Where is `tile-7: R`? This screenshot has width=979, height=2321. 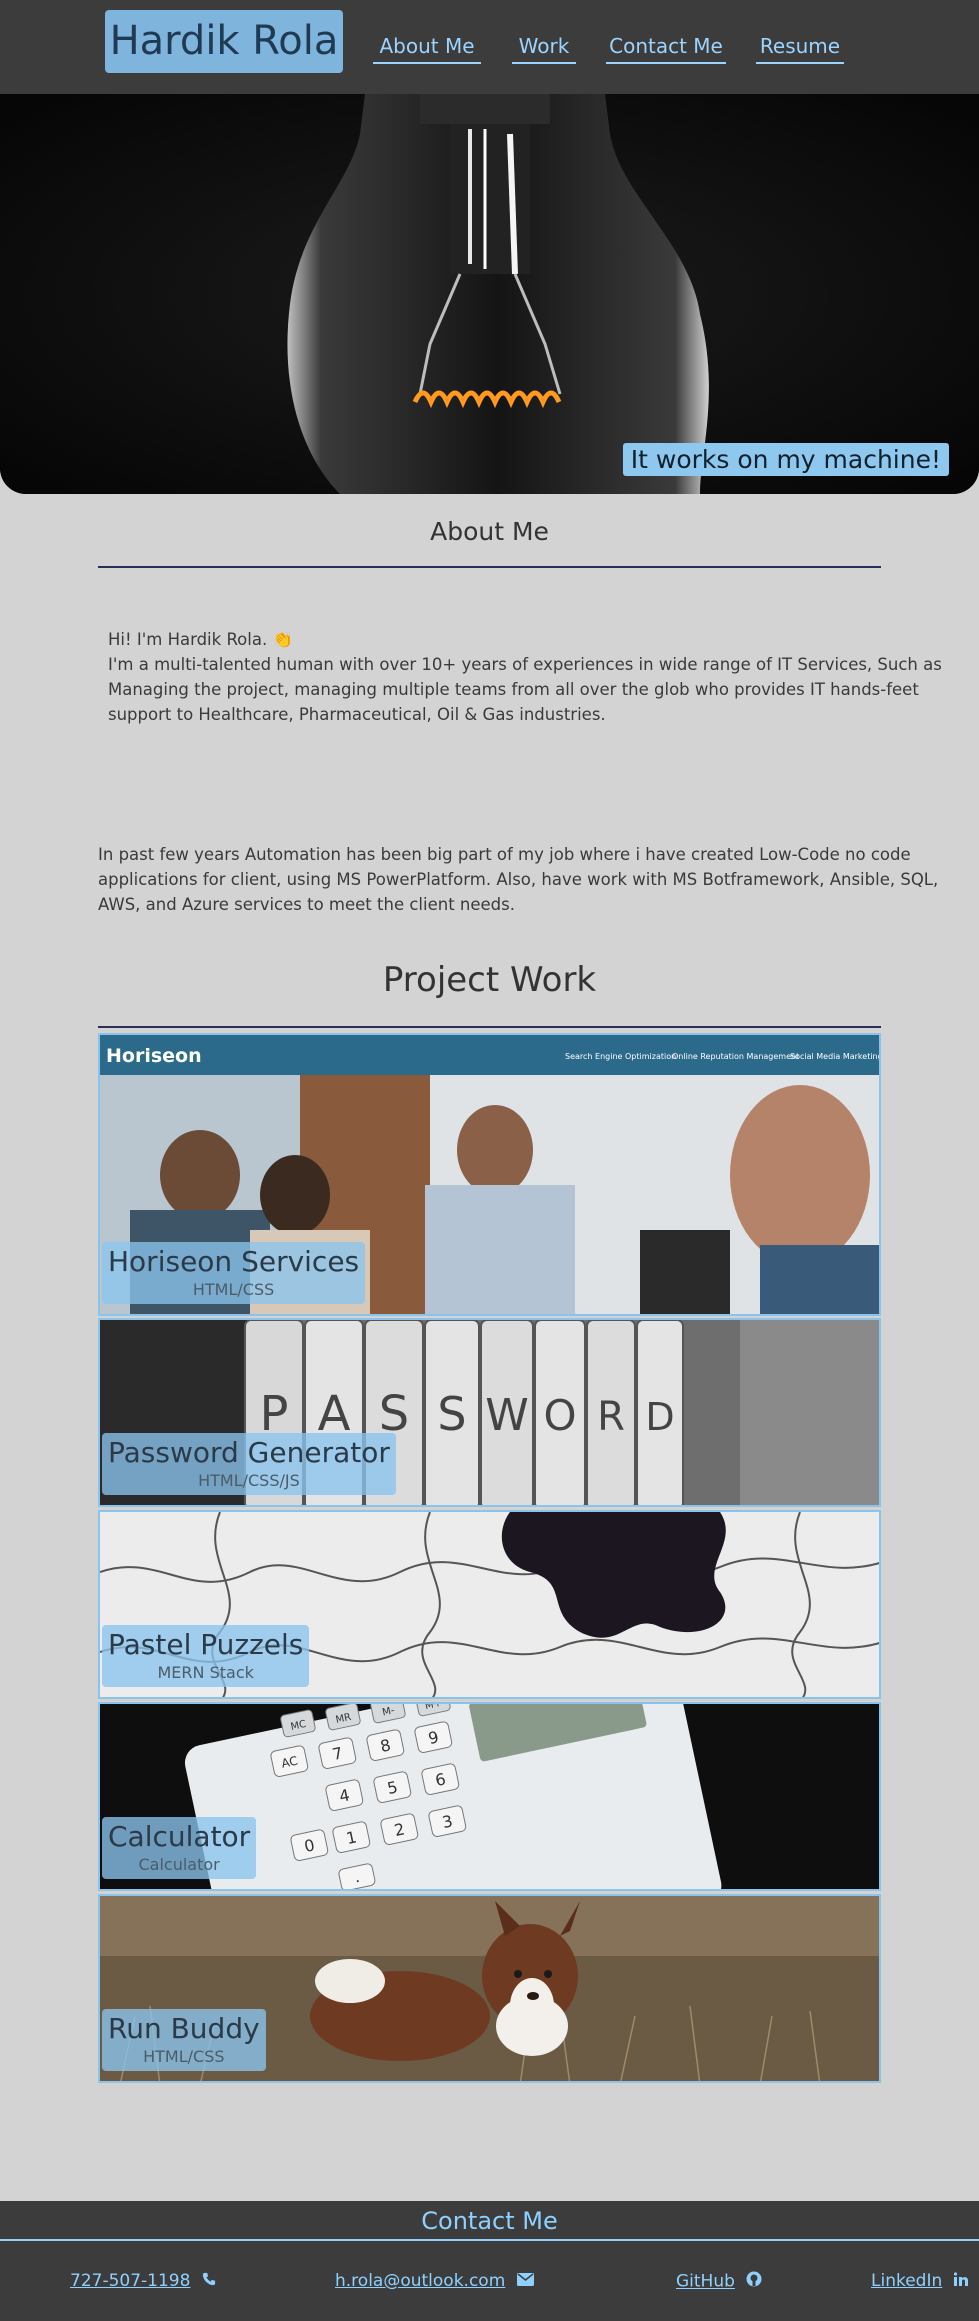 tile-7: R is located at coordinates (611, 1417).